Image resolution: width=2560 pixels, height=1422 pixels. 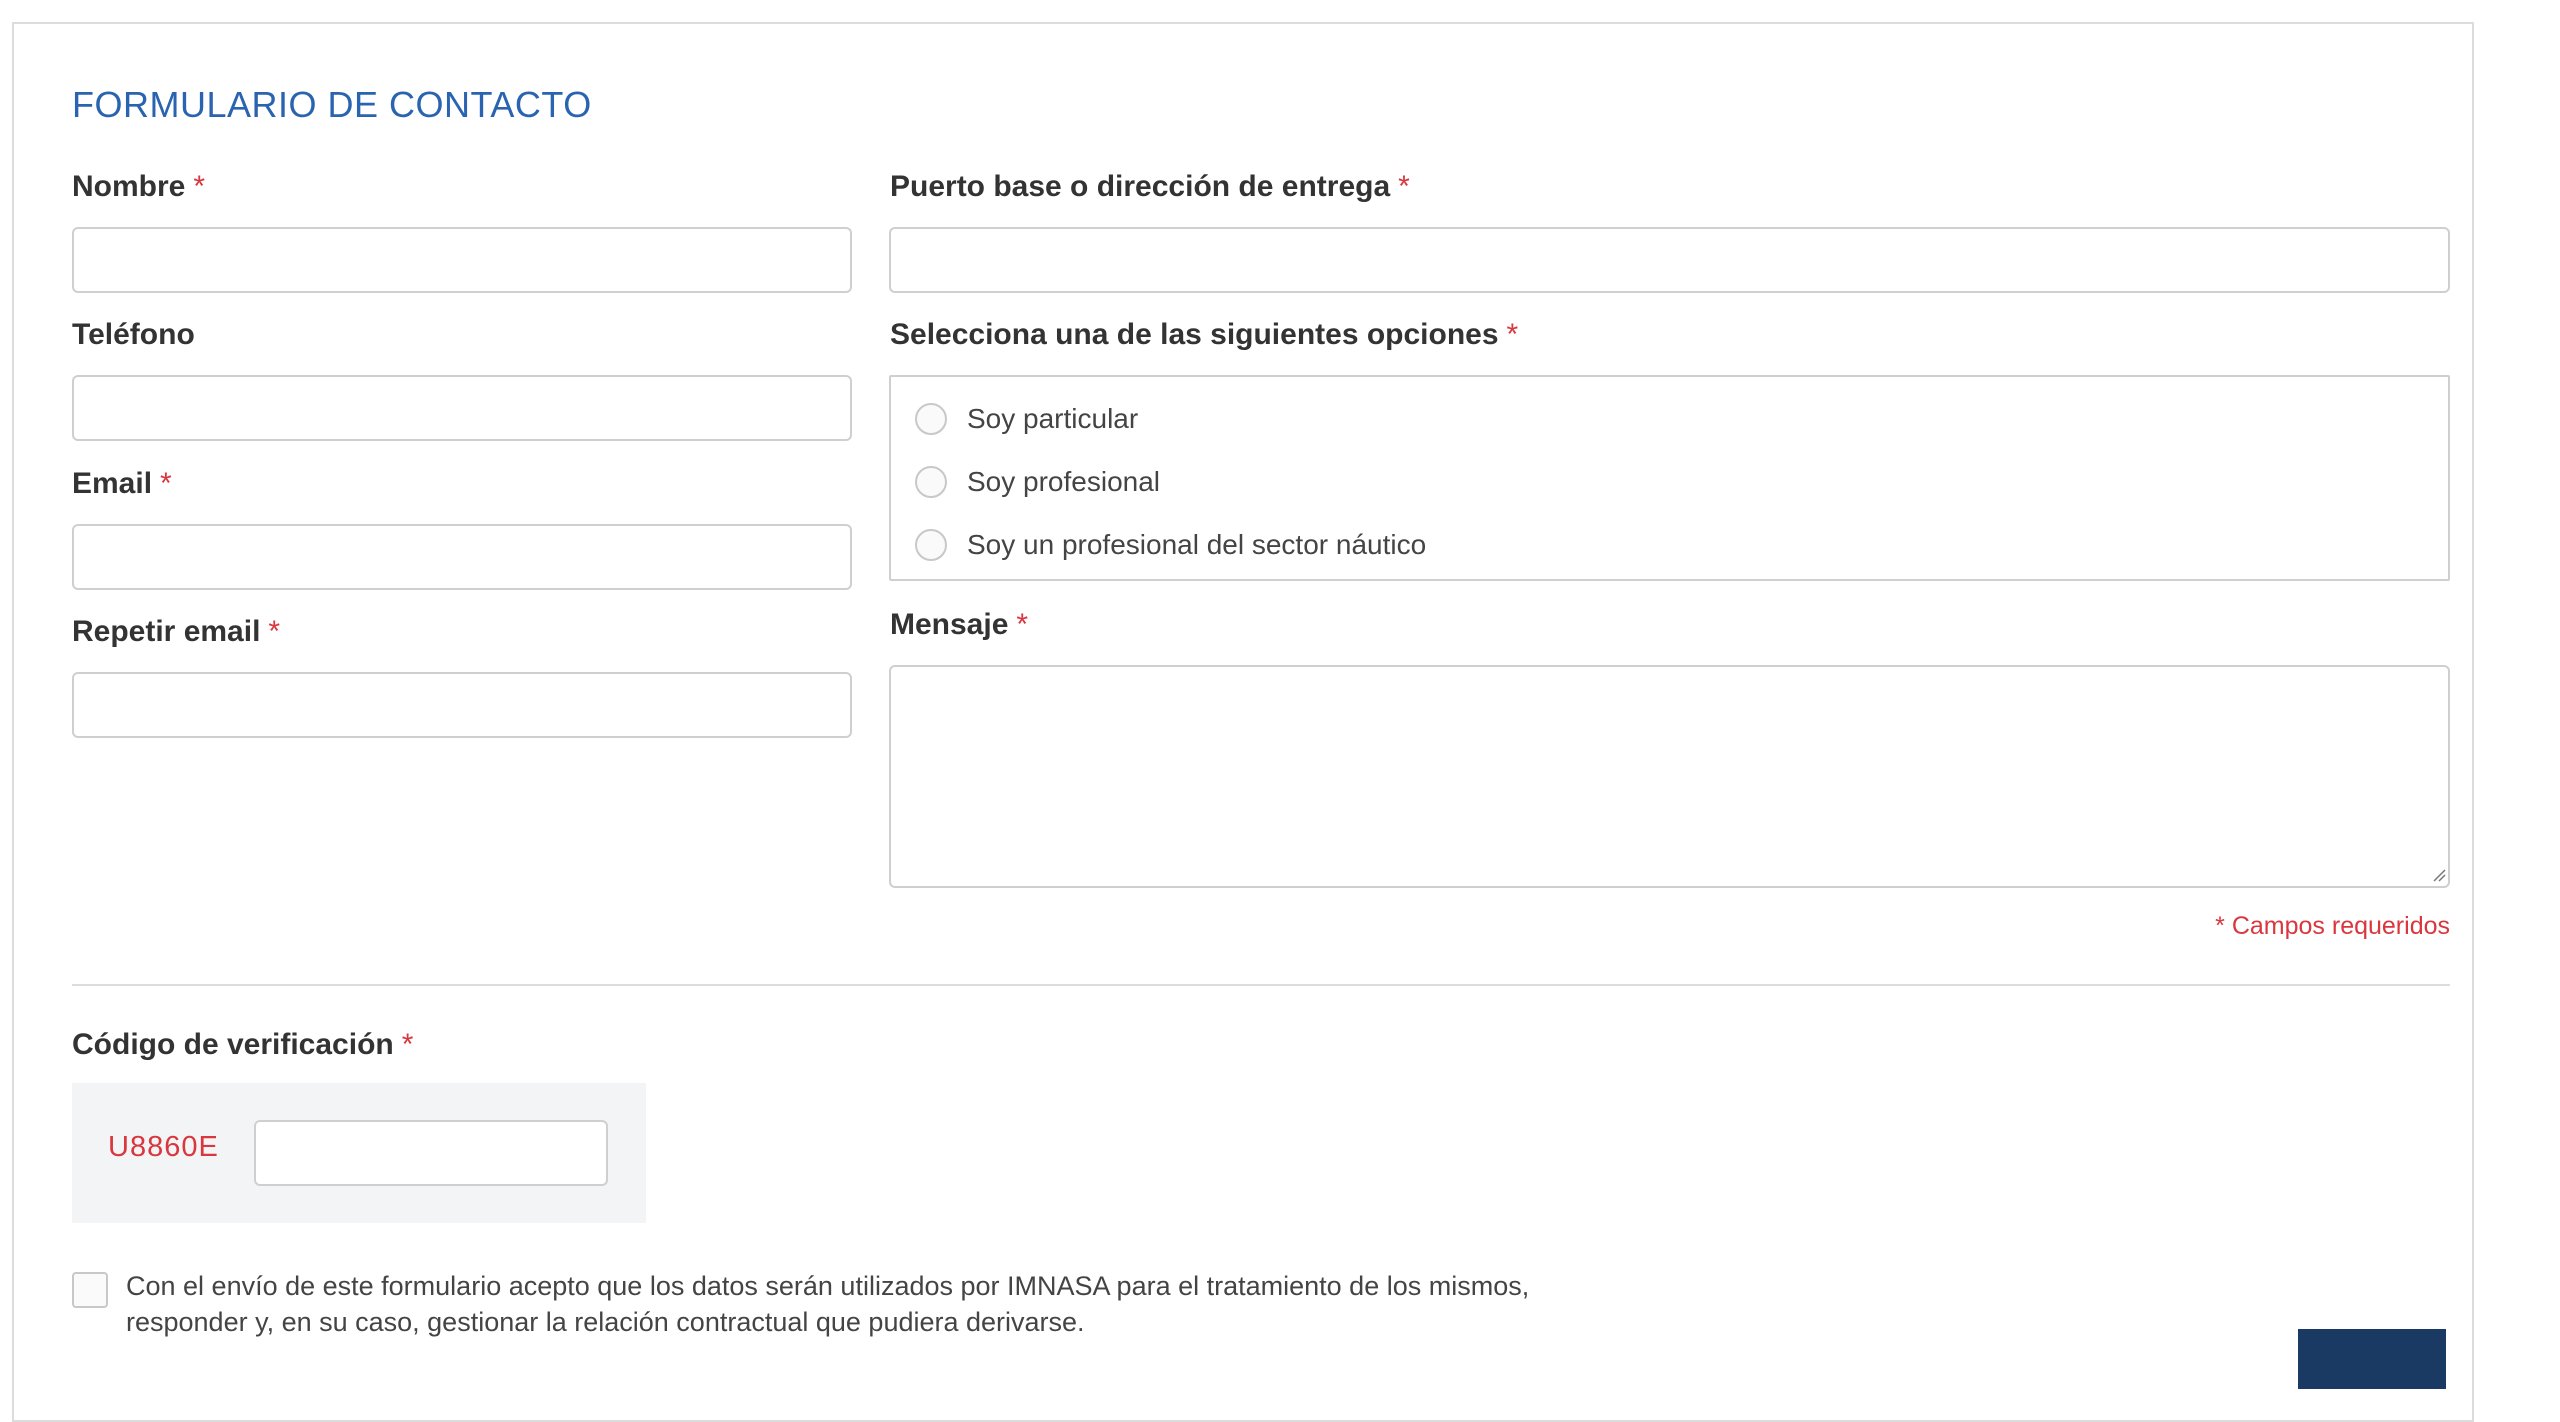 I want to click on telefono-input, so click(x=462, y=408).